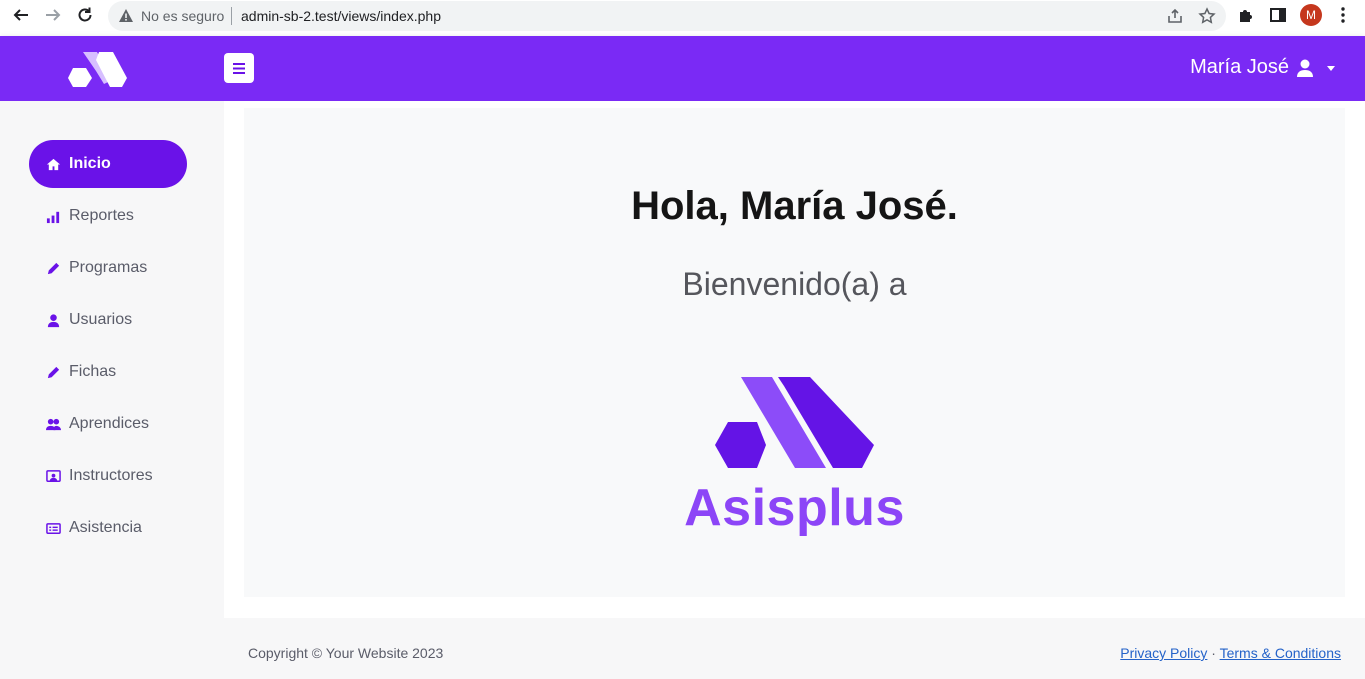 The width and height of the screenshot is (1365, 679). What do you see at coordinates (1207, 16) in the screenshot?
I see `bookmark-star-icon` at bounding box center [1207, 16].